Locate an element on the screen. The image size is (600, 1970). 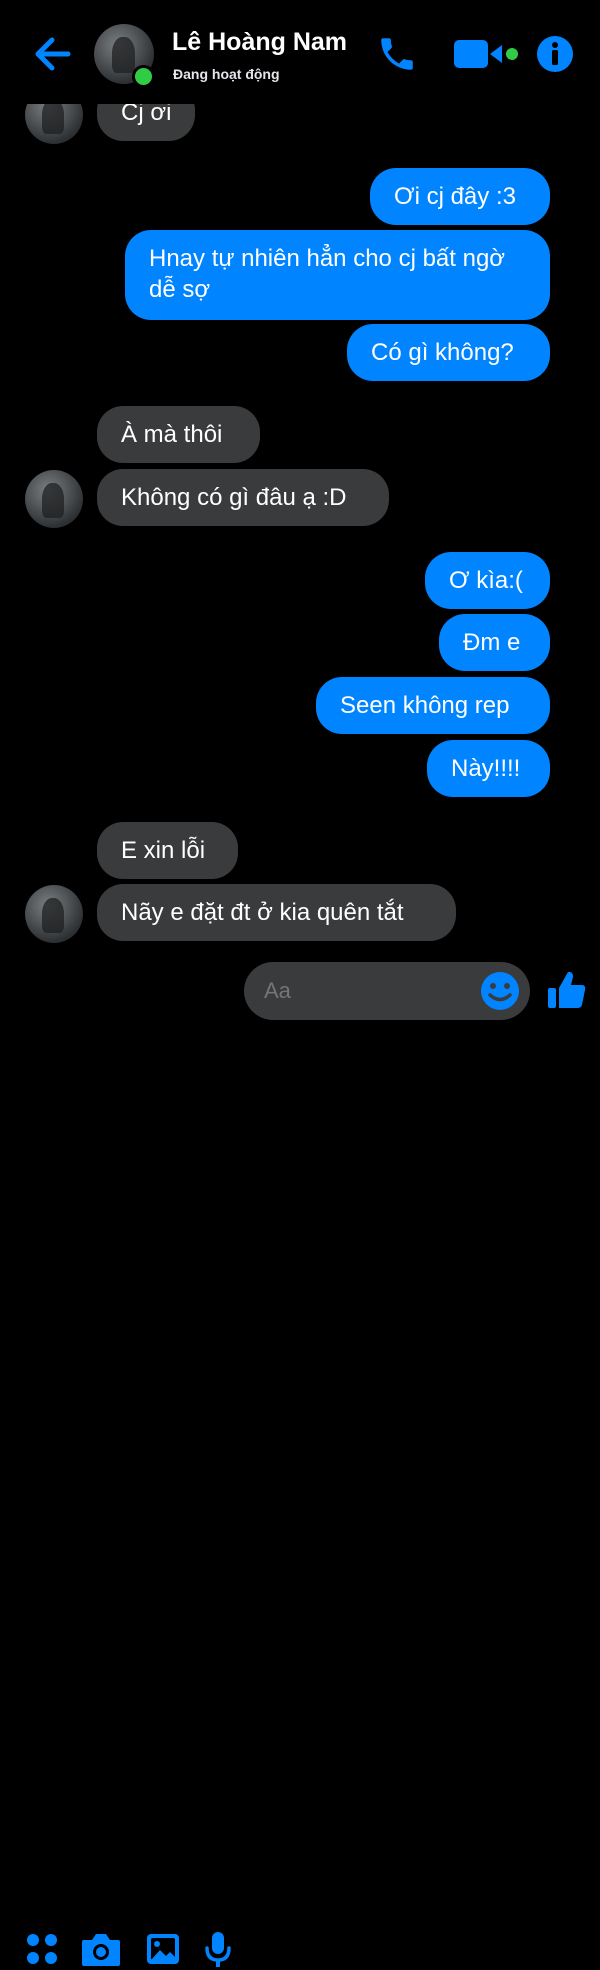
gallery-icon is located at coordinates (163, 1949).